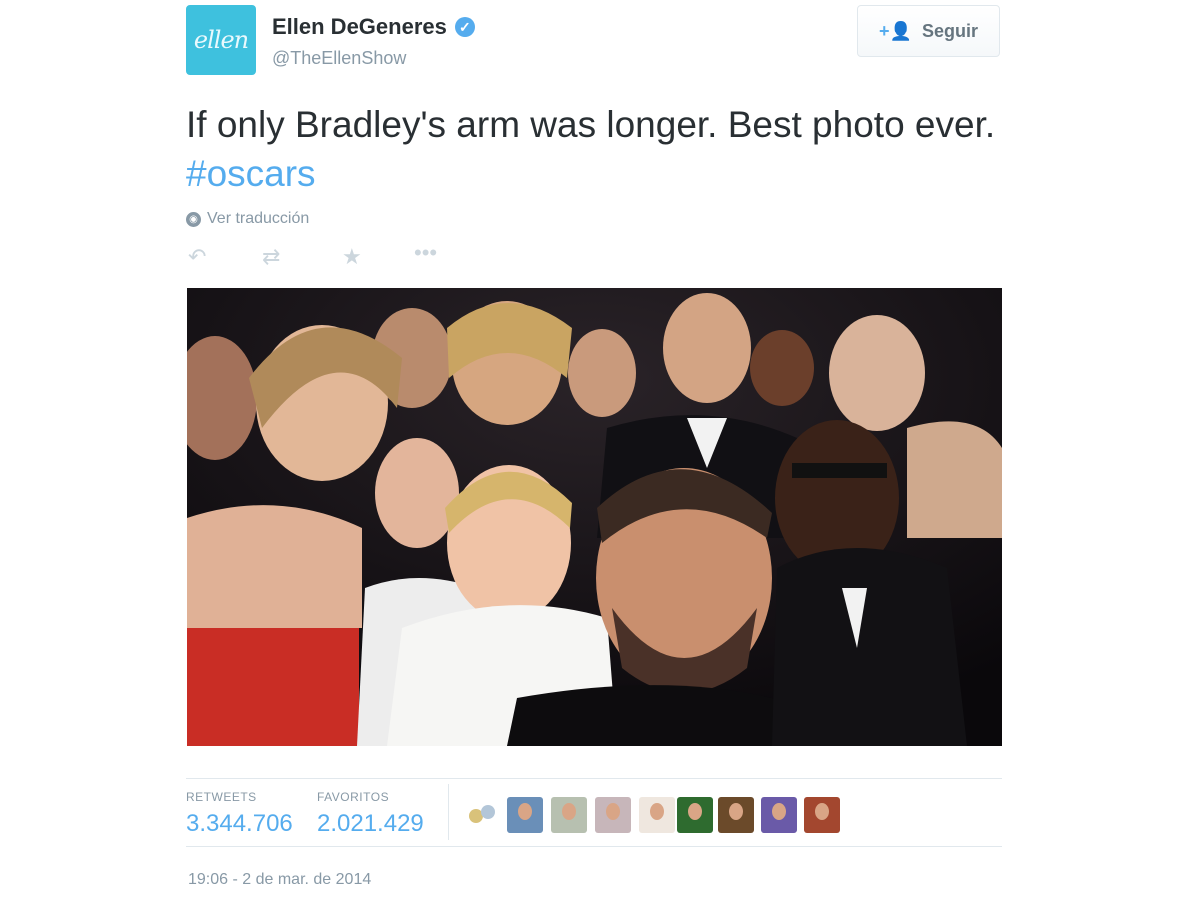  I want to click on follow-button-label: Seguir, so click(949, 30).